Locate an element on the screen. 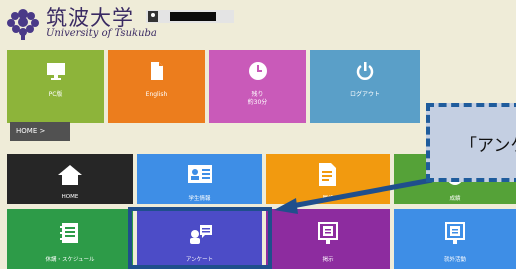  menu-cancellation-schedule-button: 休講・スケジュール is located at coordinates (70, 239).